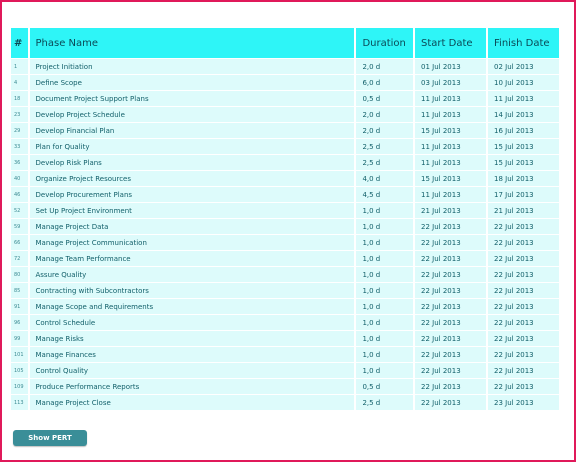 This screenshot has height=462, width=576. What do you see at coordinates (523, 178) in the screenshot?
I see `finish-date-cell: 18 Jul 2013` at bounding box center [523, 178].